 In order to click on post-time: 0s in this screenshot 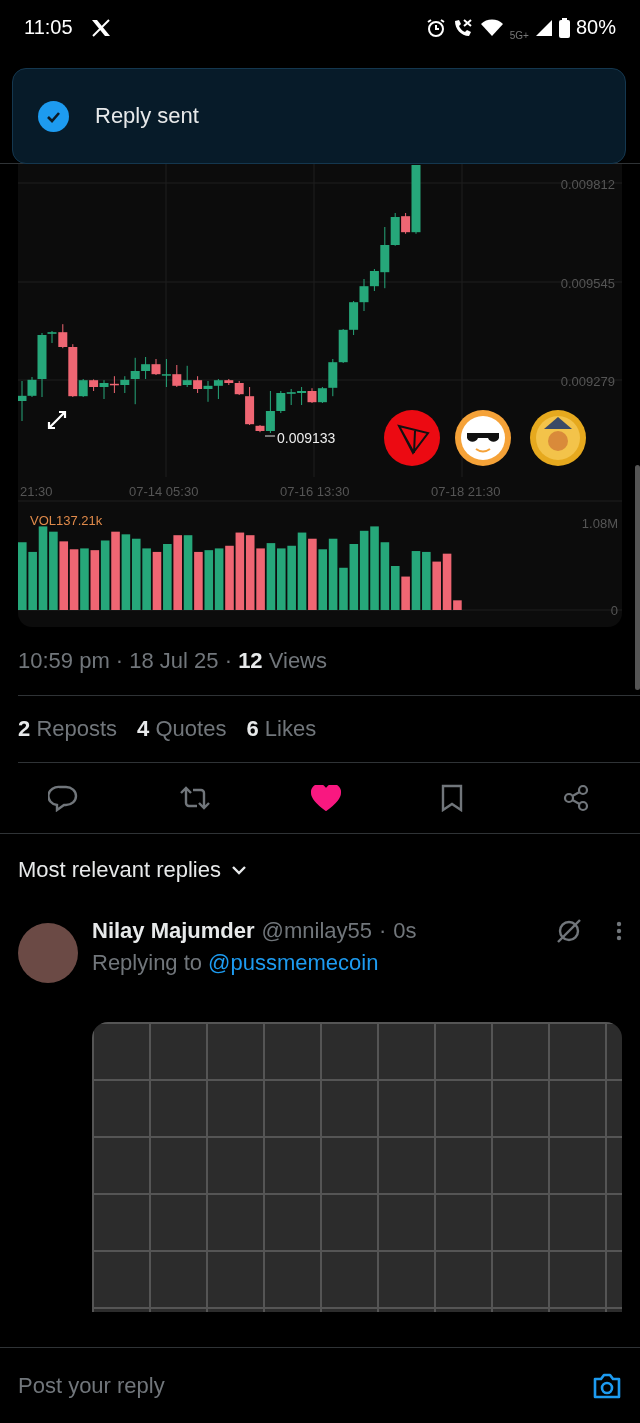, I will do `click(405, 931)`.